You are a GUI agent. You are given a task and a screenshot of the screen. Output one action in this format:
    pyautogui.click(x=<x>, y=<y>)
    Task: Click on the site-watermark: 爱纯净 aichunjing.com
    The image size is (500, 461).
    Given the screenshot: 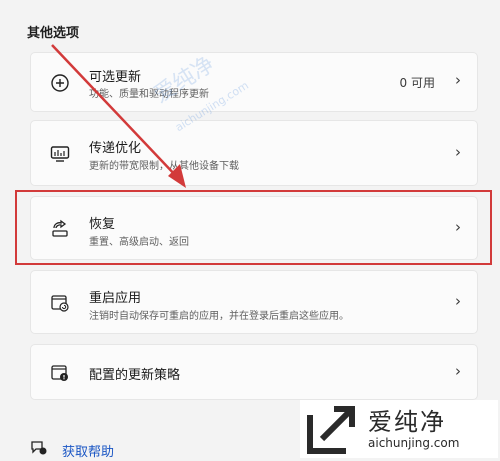 What is the action you would take?
    pyautogui.click(x=399, y=429)
    